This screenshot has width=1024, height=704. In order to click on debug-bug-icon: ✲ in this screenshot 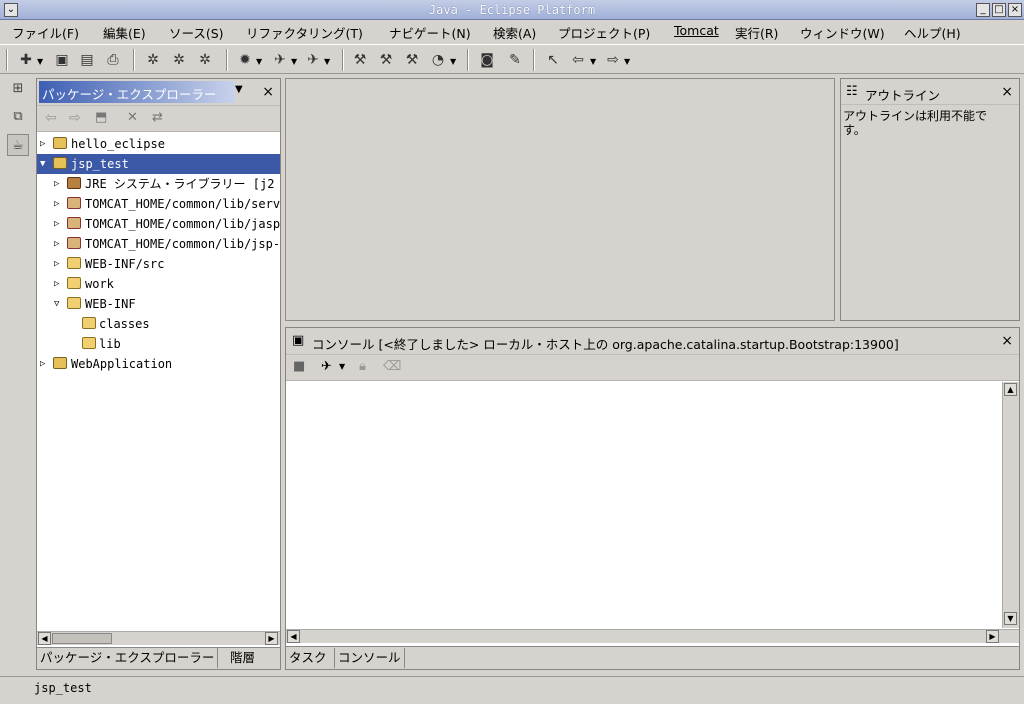, I will do `click(153, 60)`.